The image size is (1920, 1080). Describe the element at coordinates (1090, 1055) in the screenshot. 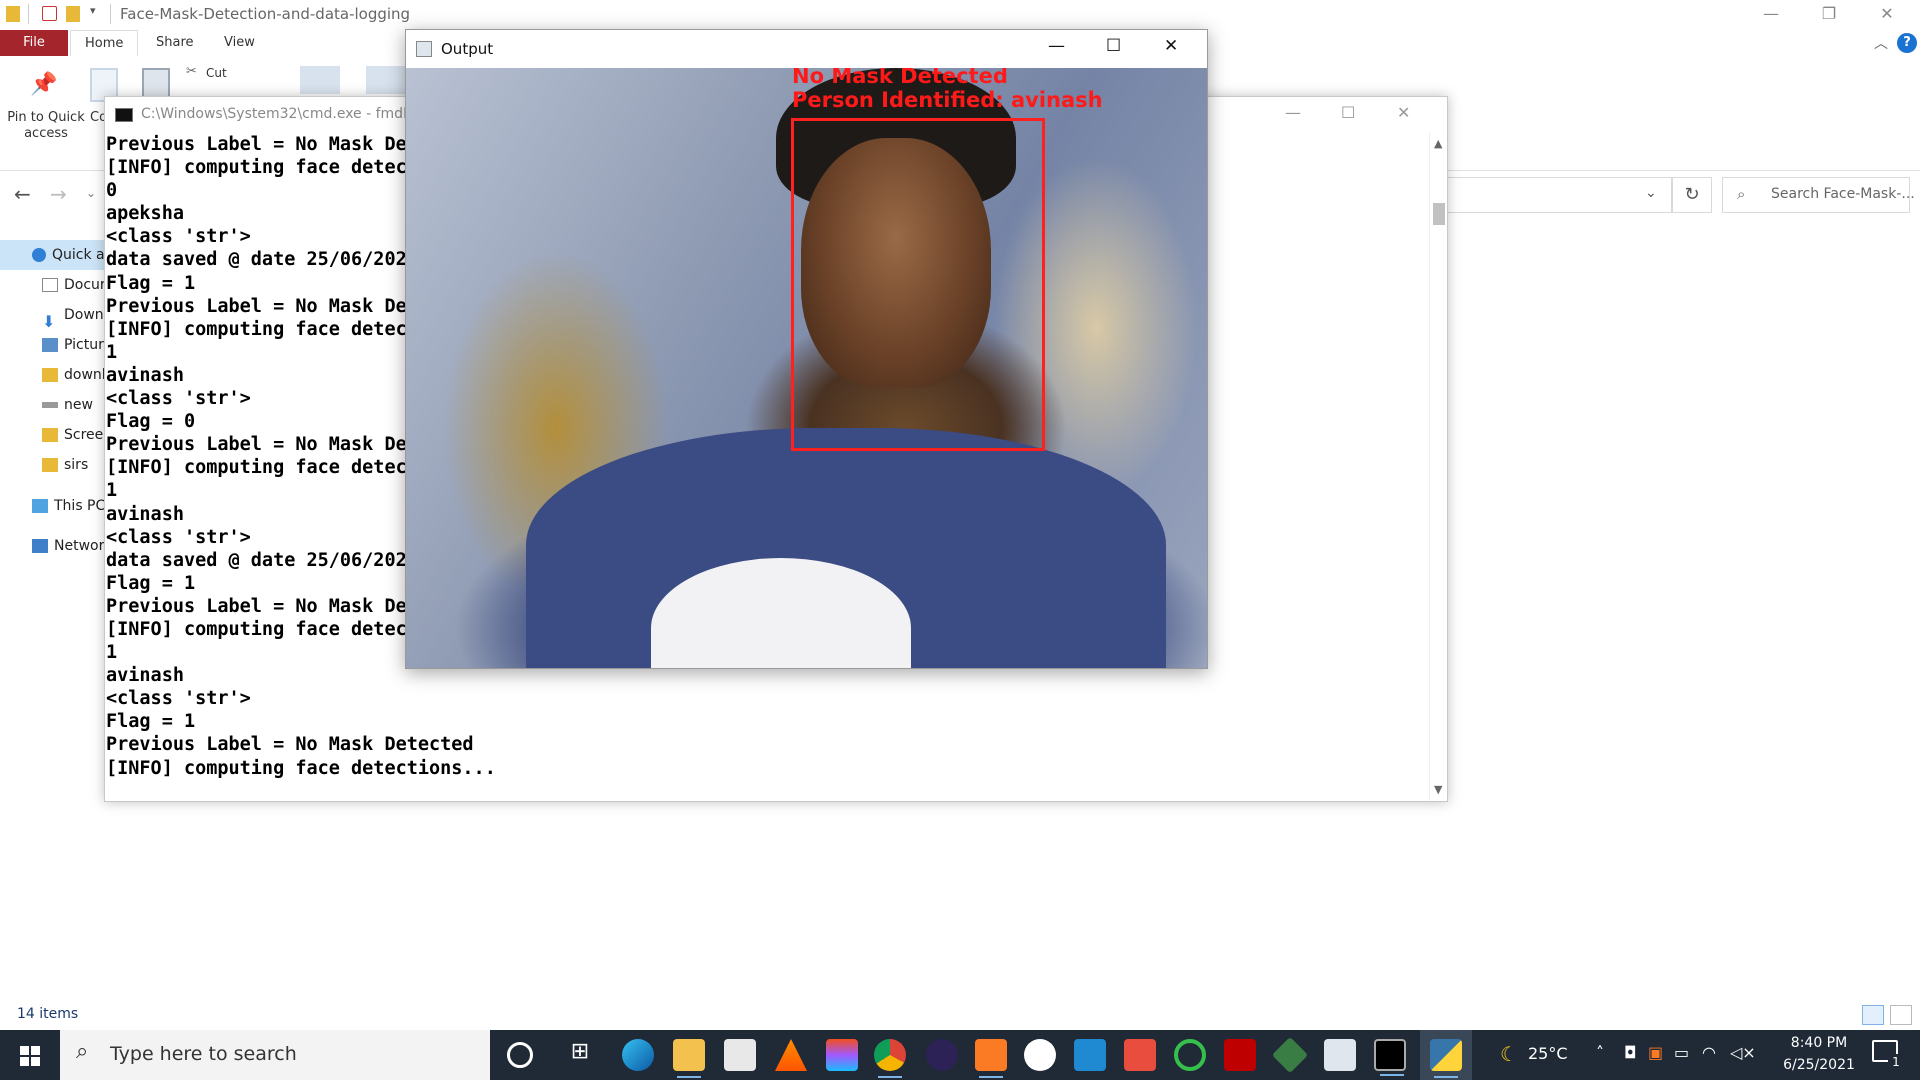

I see `vscode-icon` at that location.